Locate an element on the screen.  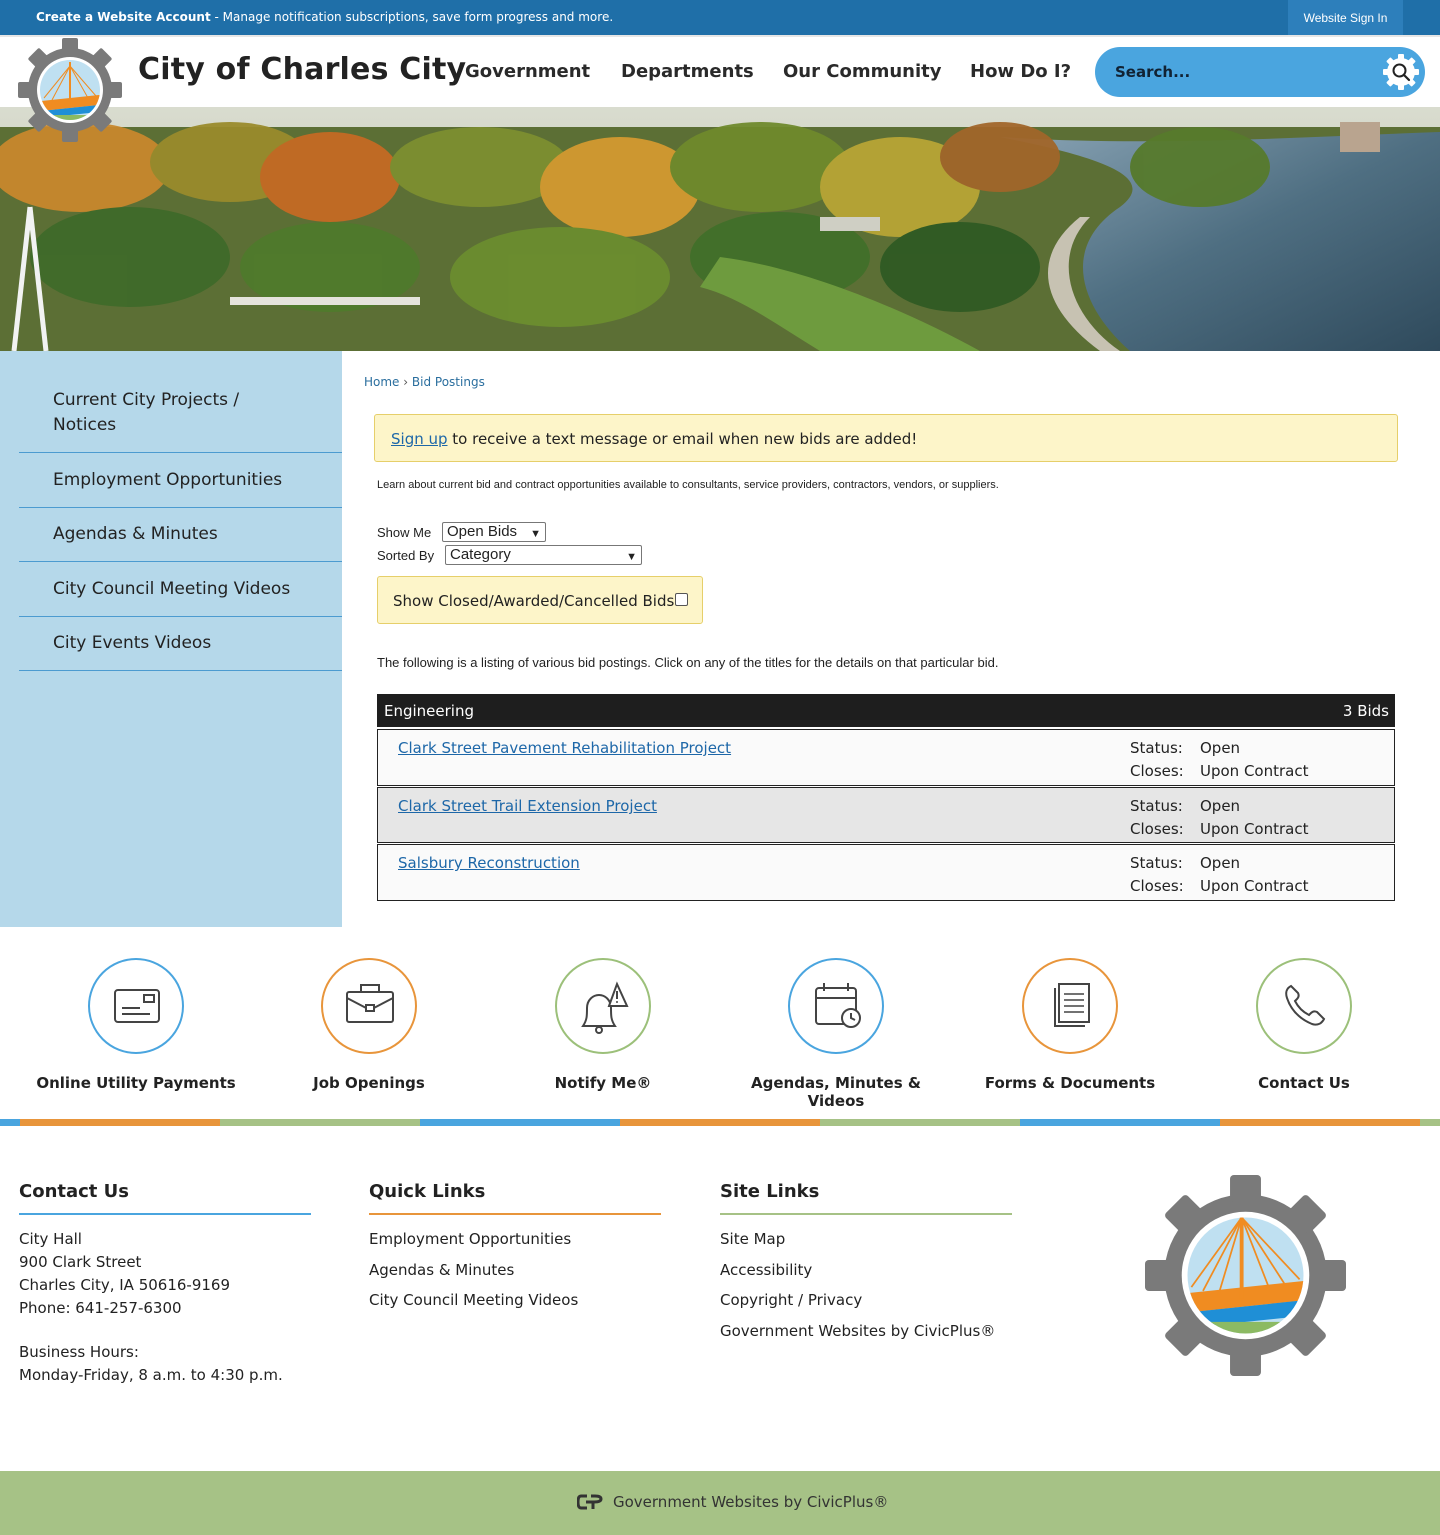
sorted-by-label: Sorted By is located at coordinates (406, 555).